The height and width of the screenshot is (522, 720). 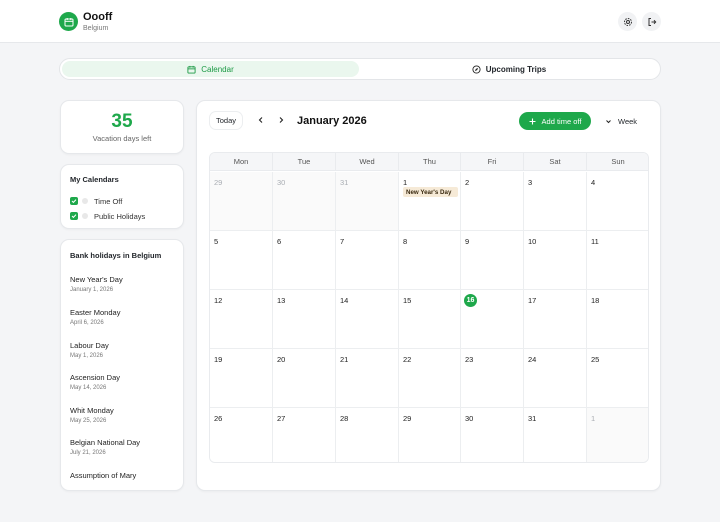 What do you see at coordinates (92, 410) in the screenshot?
I see `holiday-name: Whit Monday` at bounding box center [92, 410].